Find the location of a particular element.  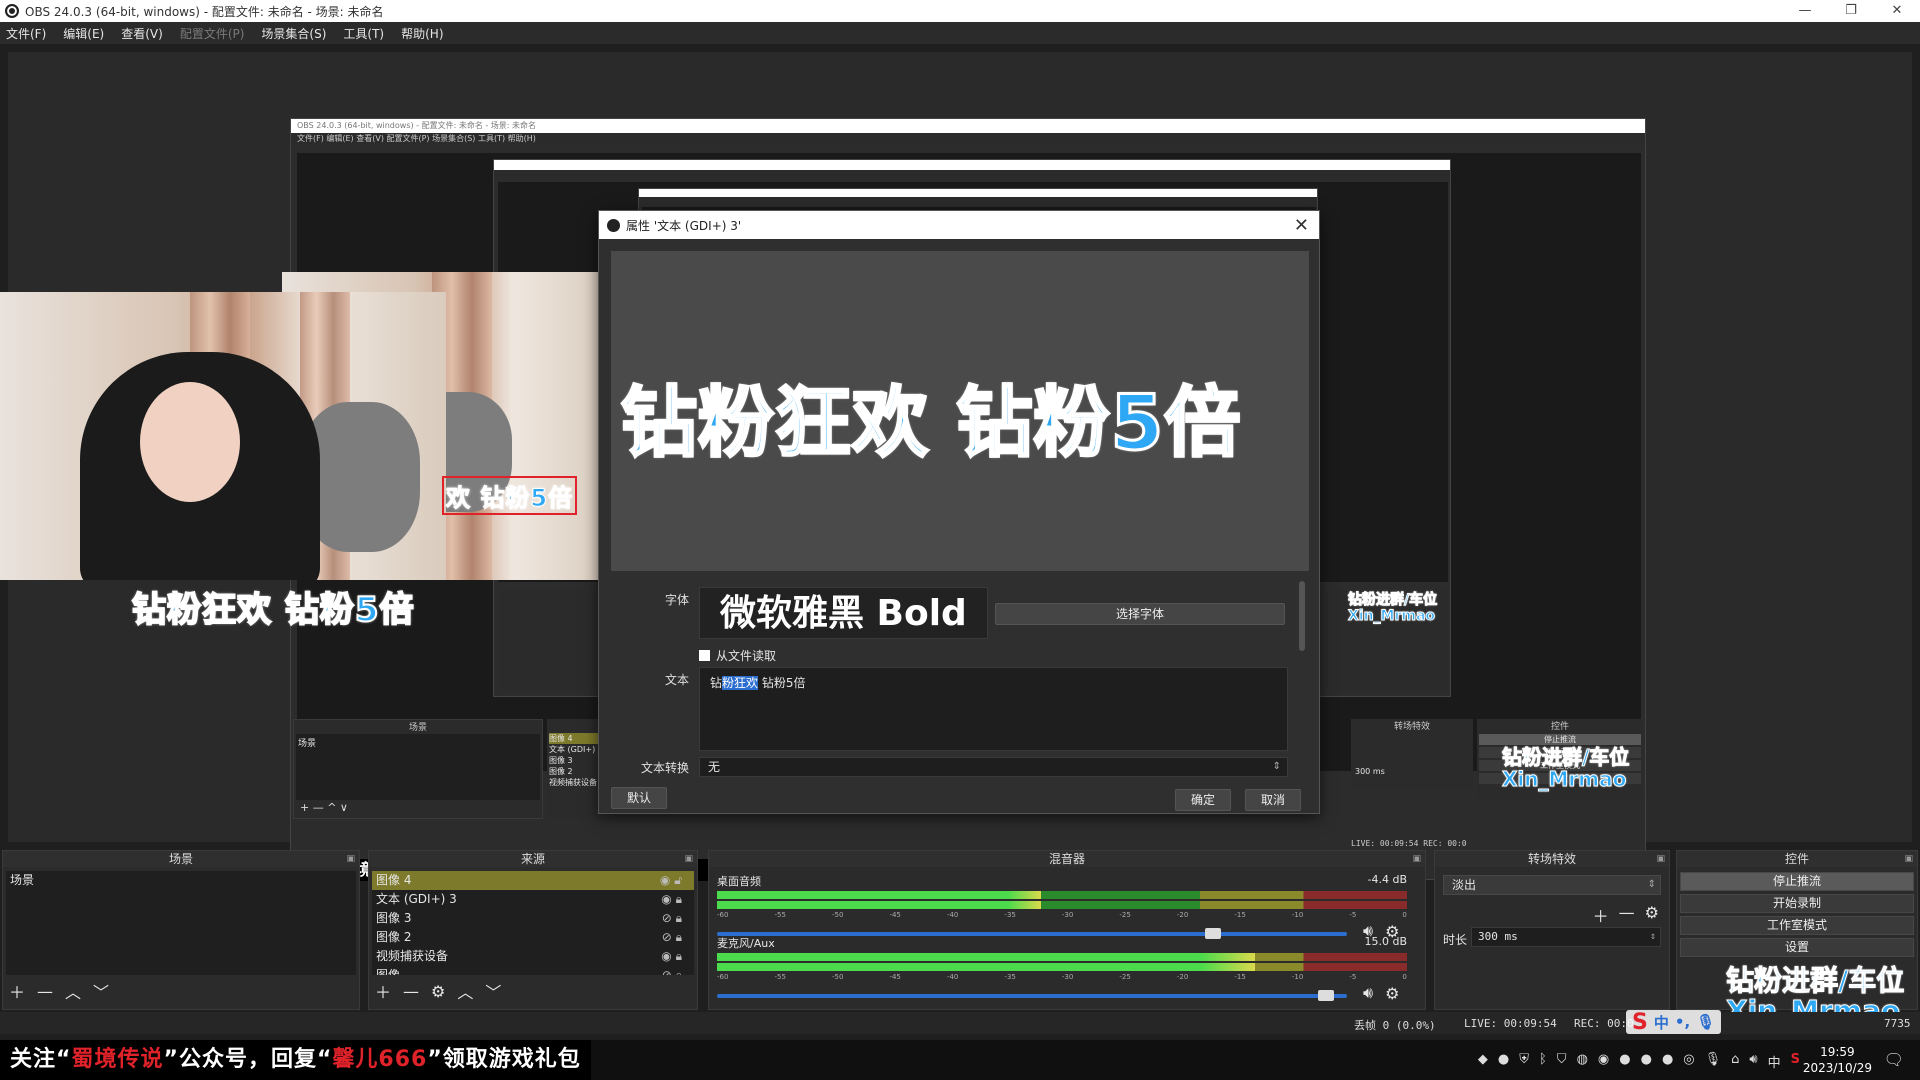

menu-file: 文件(F) is located at coordinates (26, 33).